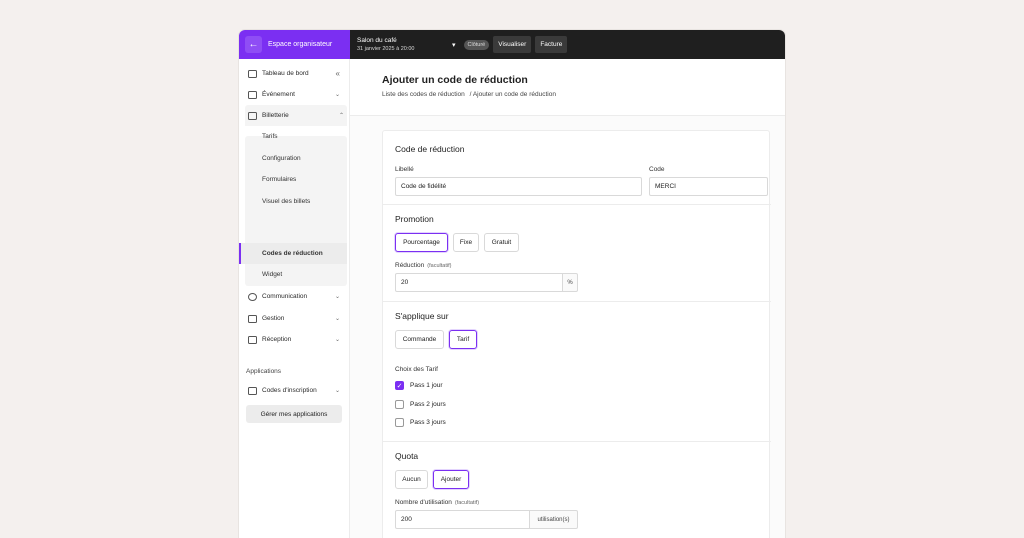 Image resolution: width=1024 pixels, height=538 pixels. I want to click on lock-icon, so click(252, 390).